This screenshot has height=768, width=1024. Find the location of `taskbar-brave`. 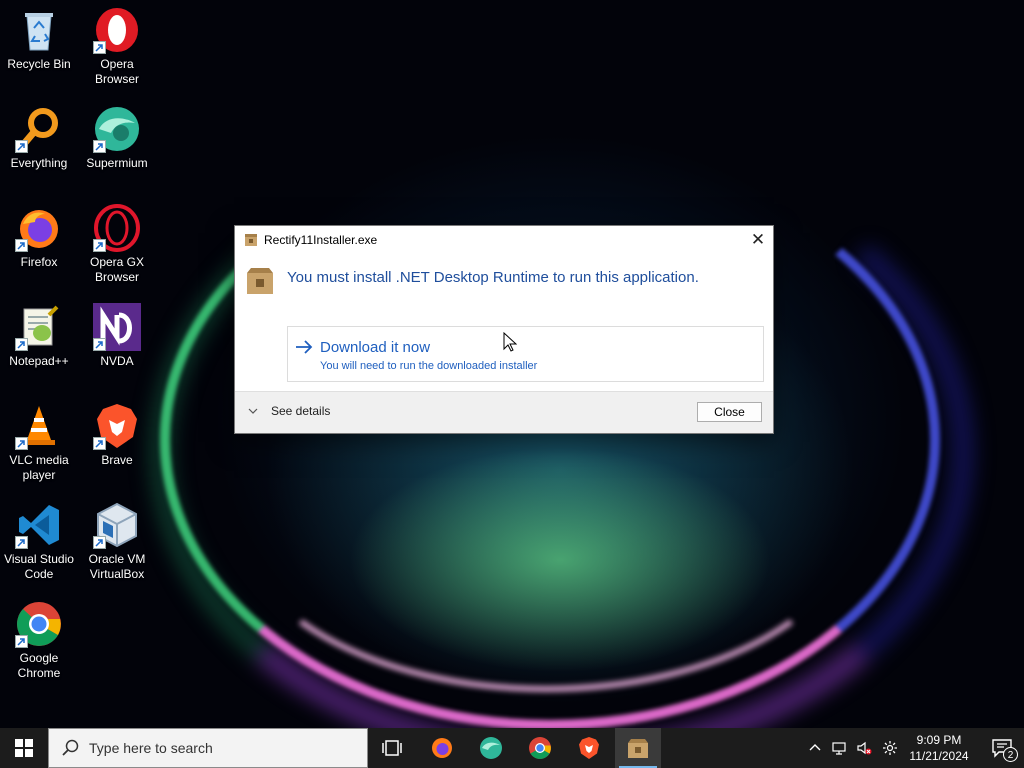

taskbar-brave is located at coordinates (589, 748).